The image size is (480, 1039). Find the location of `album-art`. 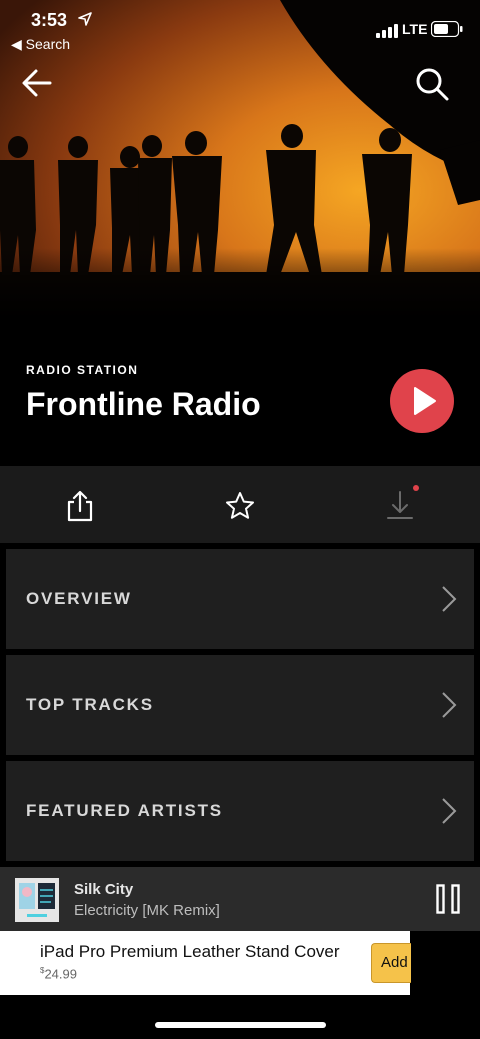

album-art is located at coordinates (37, 900).